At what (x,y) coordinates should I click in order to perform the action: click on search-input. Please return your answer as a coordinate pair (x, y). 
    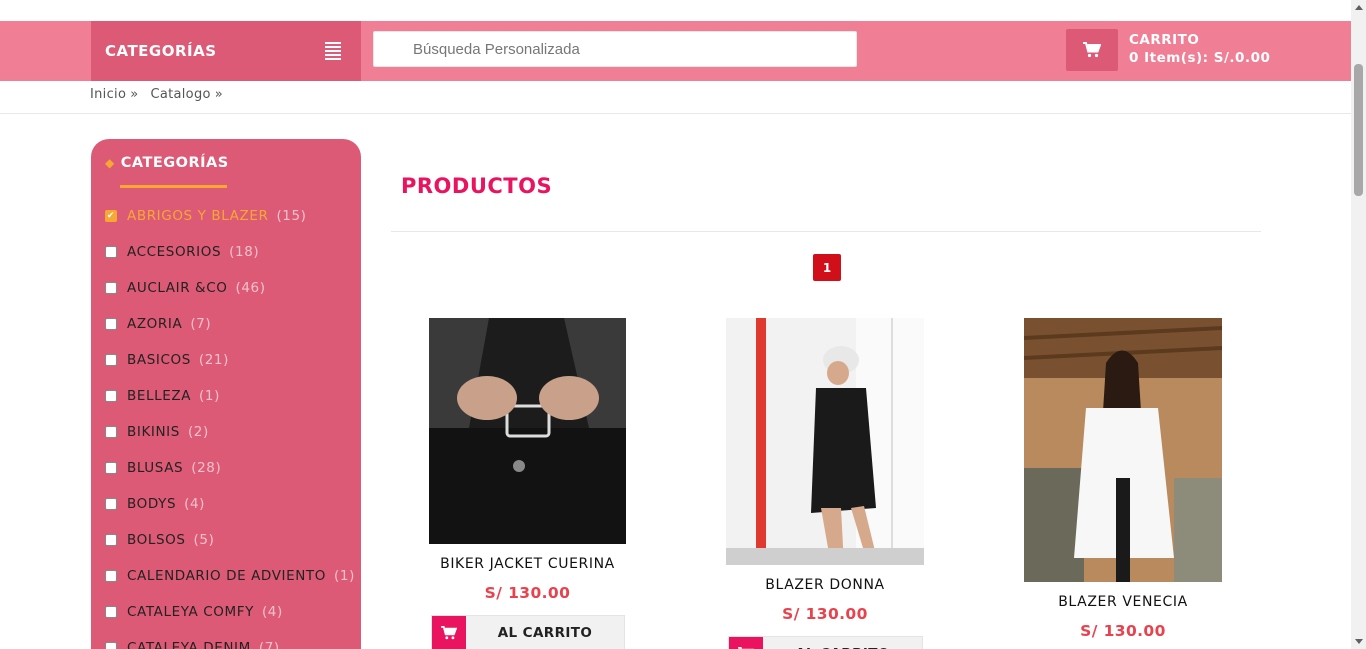
    Looking at the image, I should click on (615, 49).